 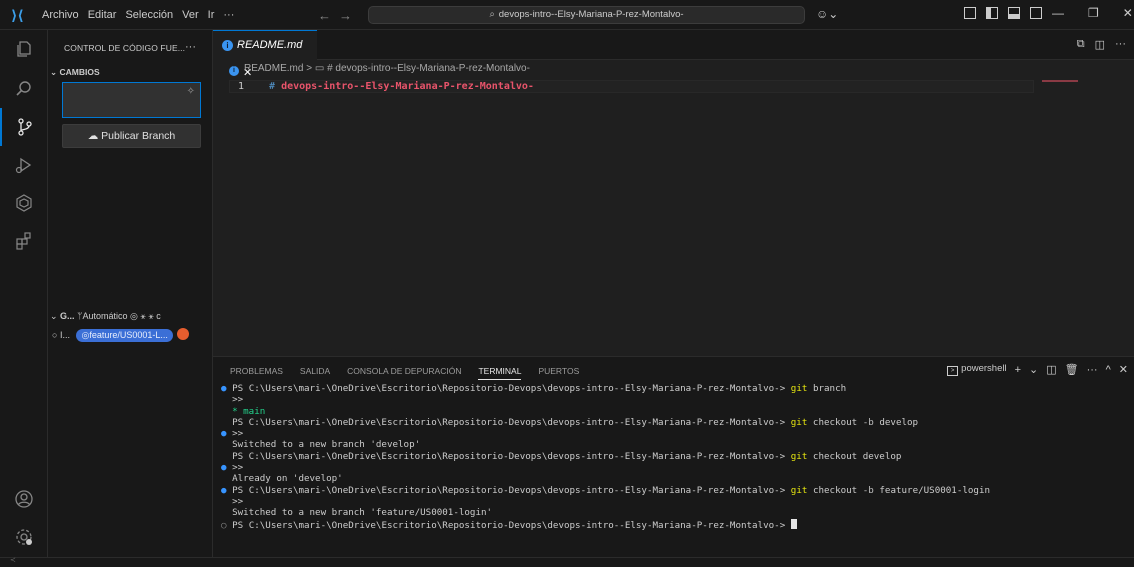 What do you see at coordinates (24, 241) in the screenshot?
I see `extensions-icon` at bounding box center [24, 241].